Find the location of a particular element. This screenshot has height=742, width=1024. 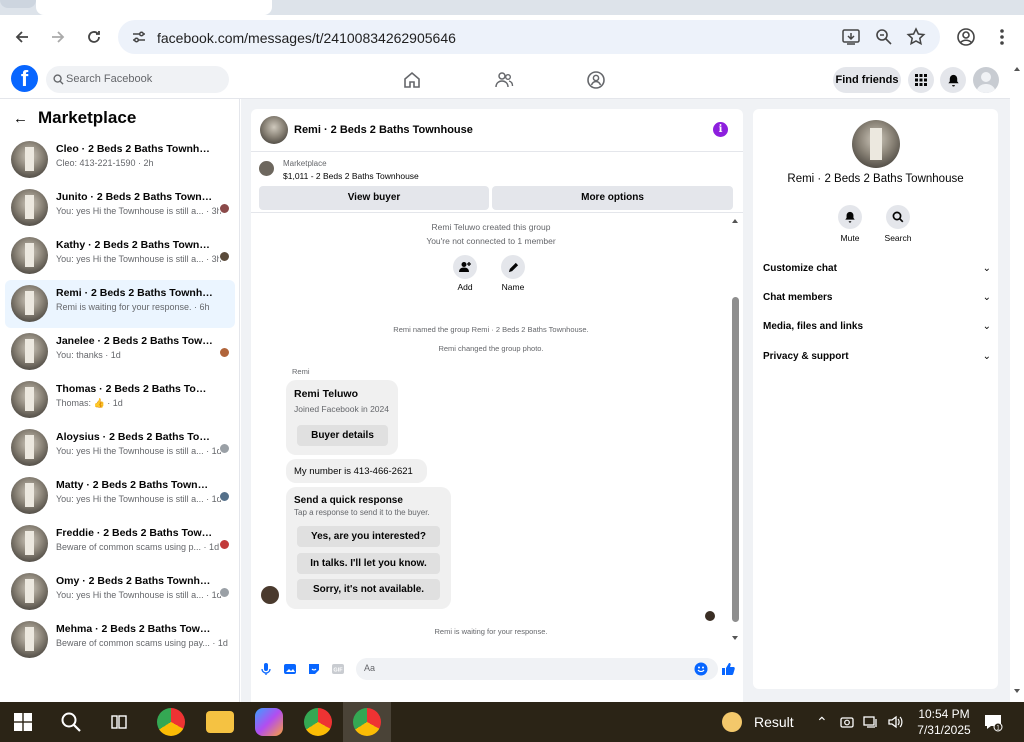

chevron-up-icon: ⌃ is located at coordinates (822, 722).